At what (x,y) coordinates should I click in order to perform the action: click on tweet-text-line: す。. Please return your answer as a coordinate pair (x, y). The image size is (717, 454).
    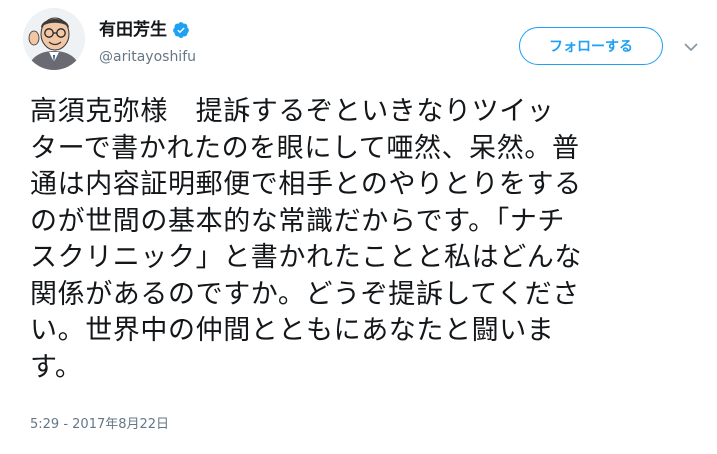
    Looking at the image, I should click on (56, 367).